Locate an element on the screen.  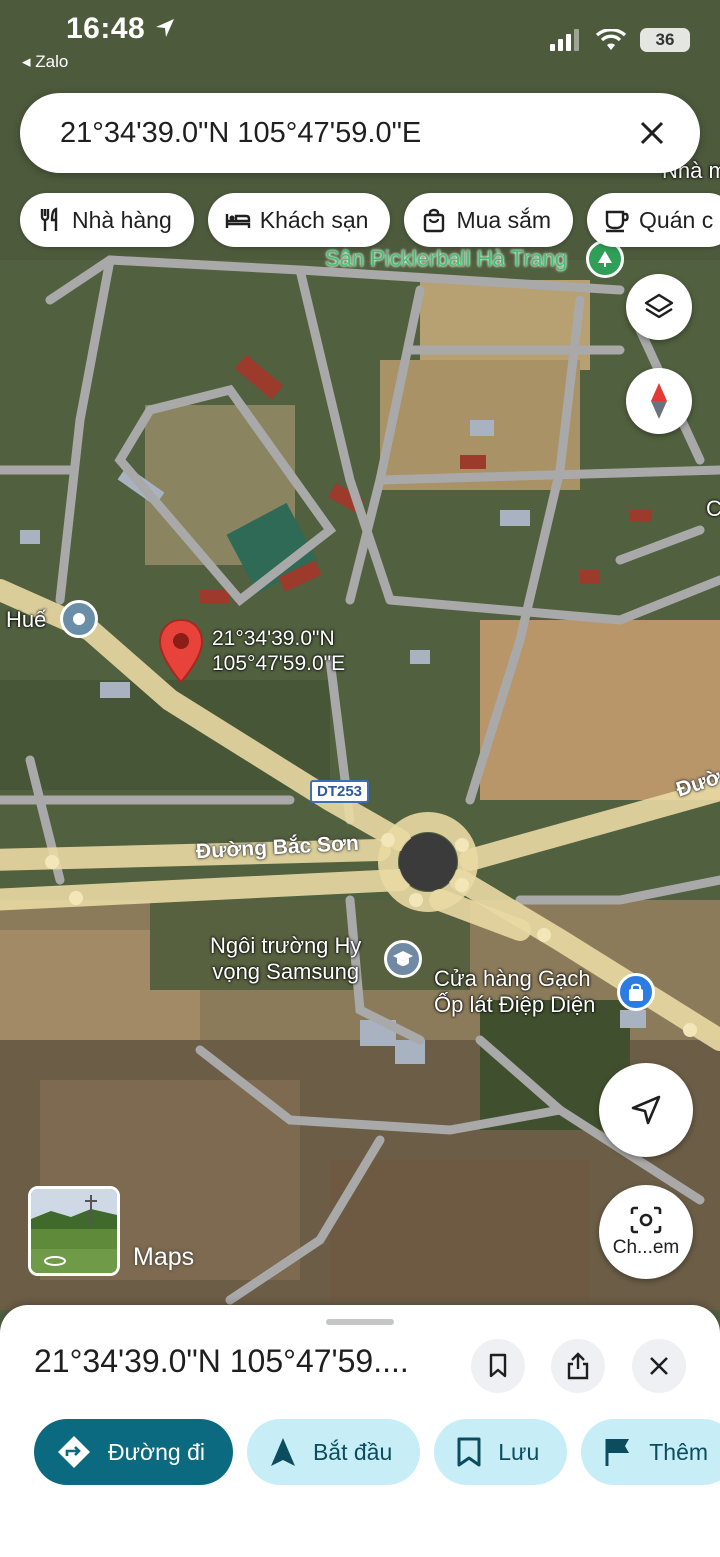
compass-icon is located at coordinates (659, 401).